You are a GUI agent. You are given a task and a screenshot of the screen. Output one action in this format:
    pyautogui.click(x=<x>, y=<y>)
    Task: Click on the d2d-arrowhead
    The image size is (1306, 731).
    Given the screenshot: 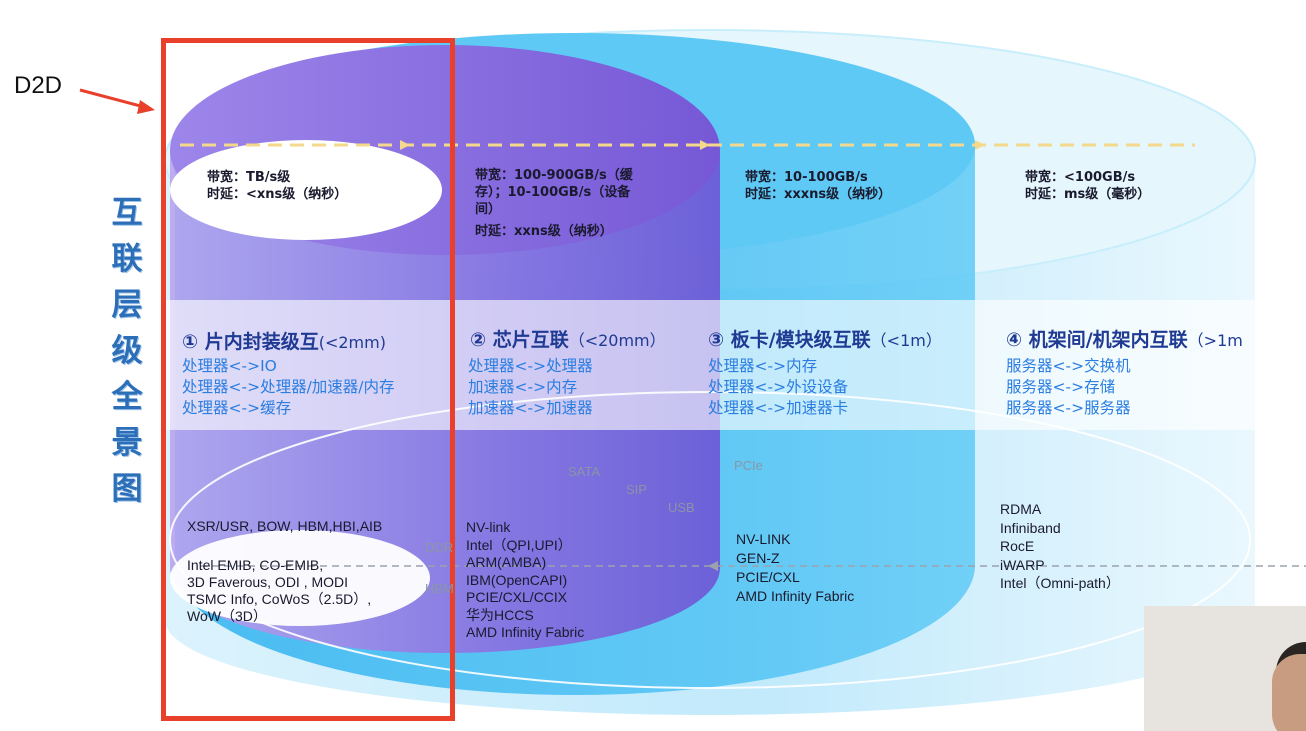 What is the action you would take?
    pyautogui.click(x=146, y=107)
    